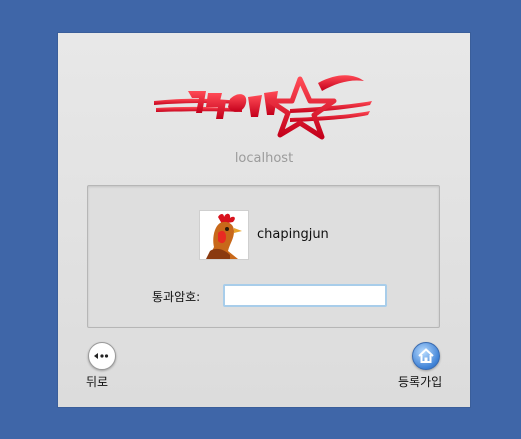 The height and width of the screenshot is (439, 521). Describe the element at coordinates (420, 382) in the screenshot. I see `register-label: 등록가입` at that location.